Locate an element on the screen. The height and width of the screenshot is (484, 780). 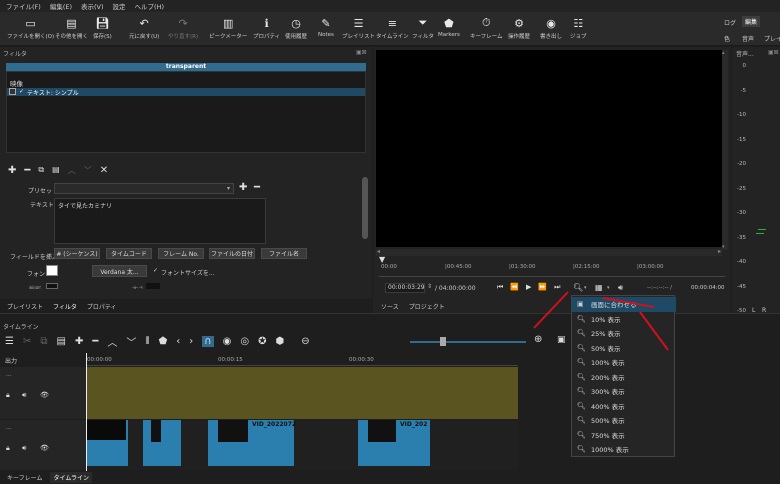
text-field: タイで見たカミナリ is located at coordinates (160, 221).